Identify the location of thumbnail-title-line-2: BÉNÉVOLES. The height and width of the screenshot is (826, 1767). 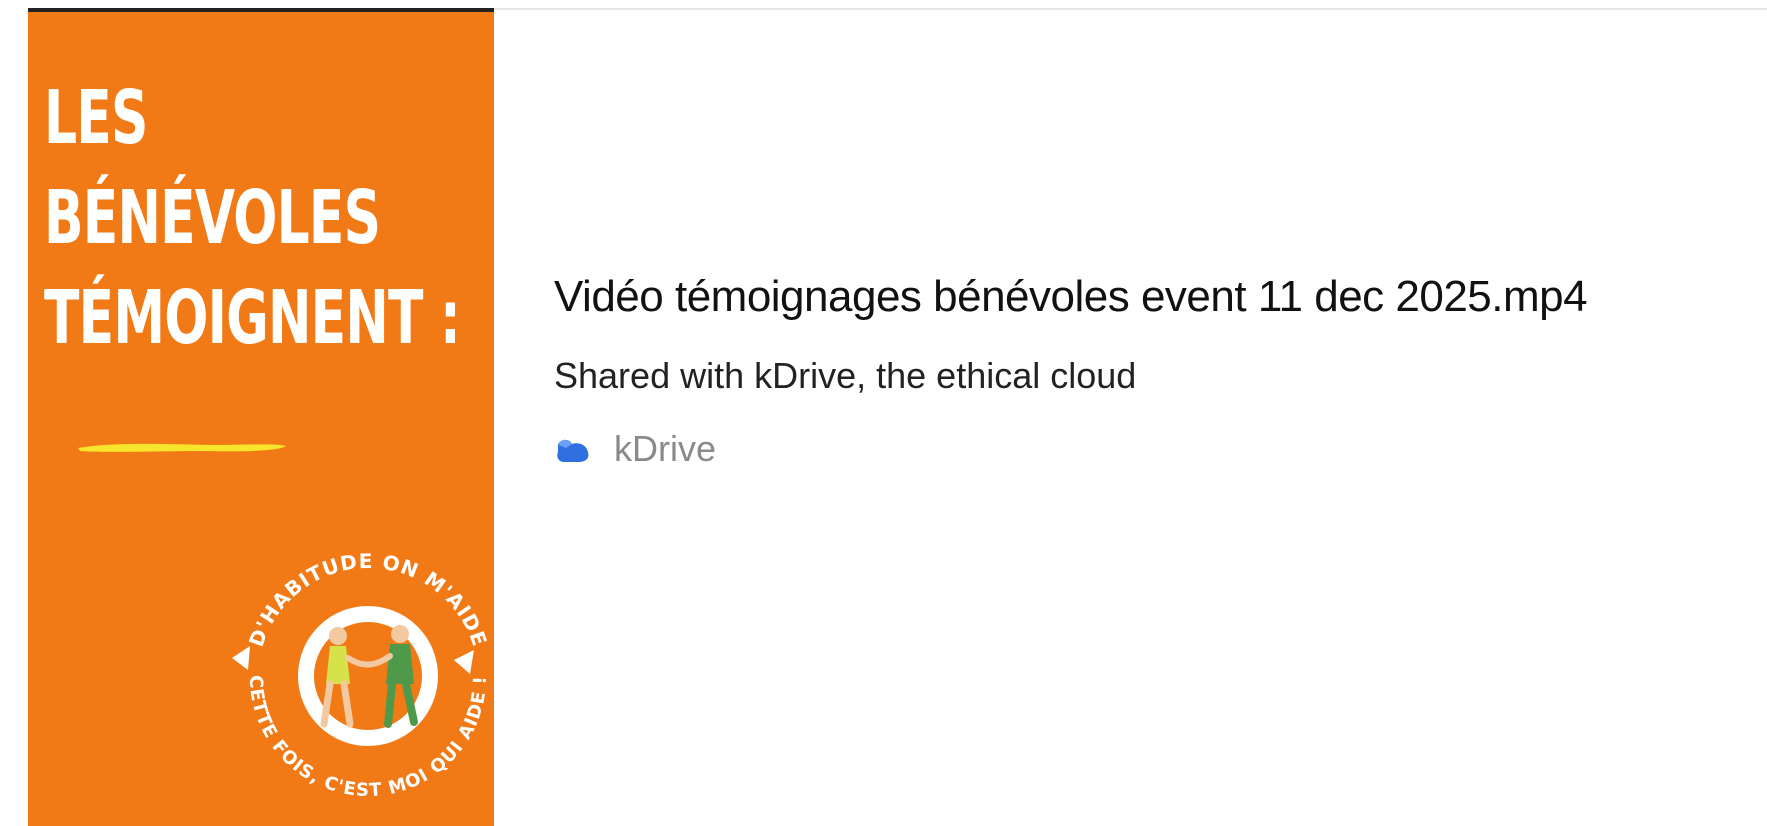
(212, 218).